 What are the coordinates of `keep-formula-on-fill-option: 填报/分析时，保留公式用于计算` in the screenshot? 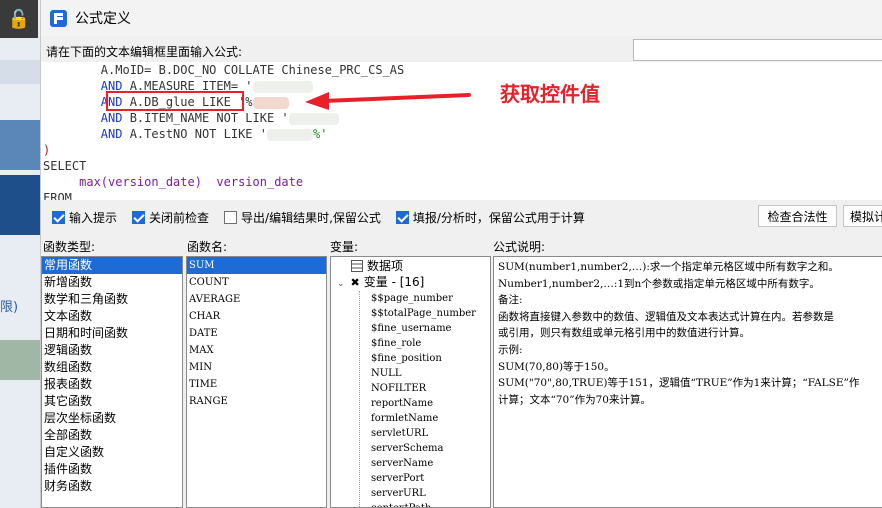 It's located at (490, 217).